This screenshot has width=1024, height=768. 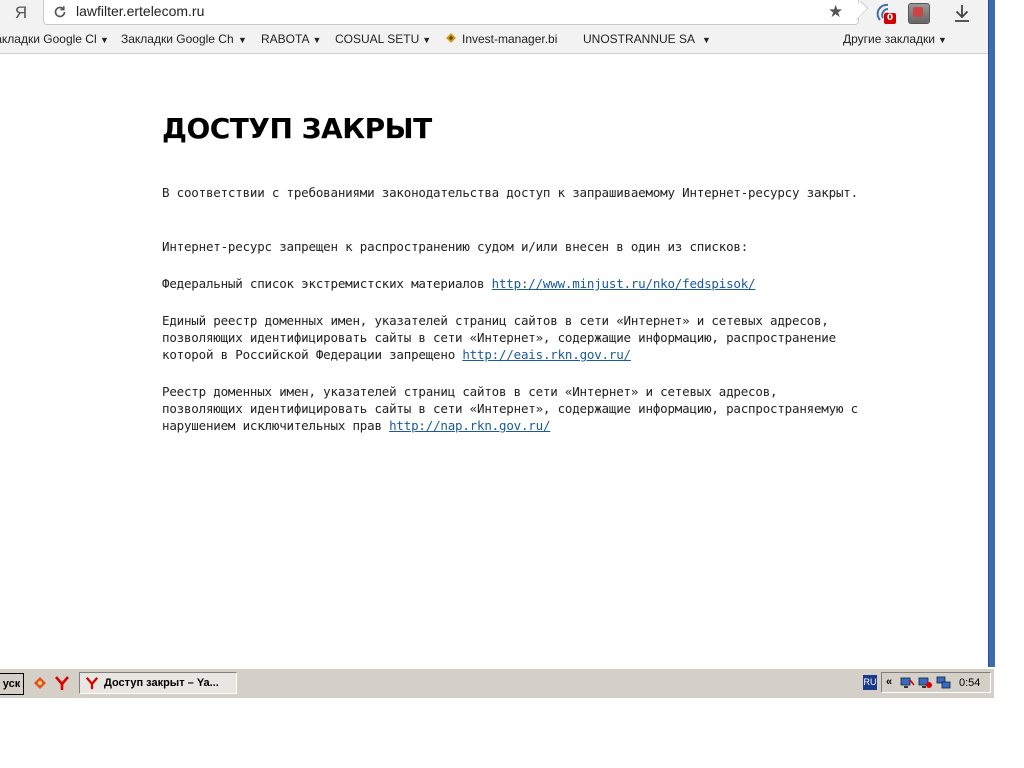 I want to click on quicklaunch-yandex-browser-icon, so click(x=62, y=683).